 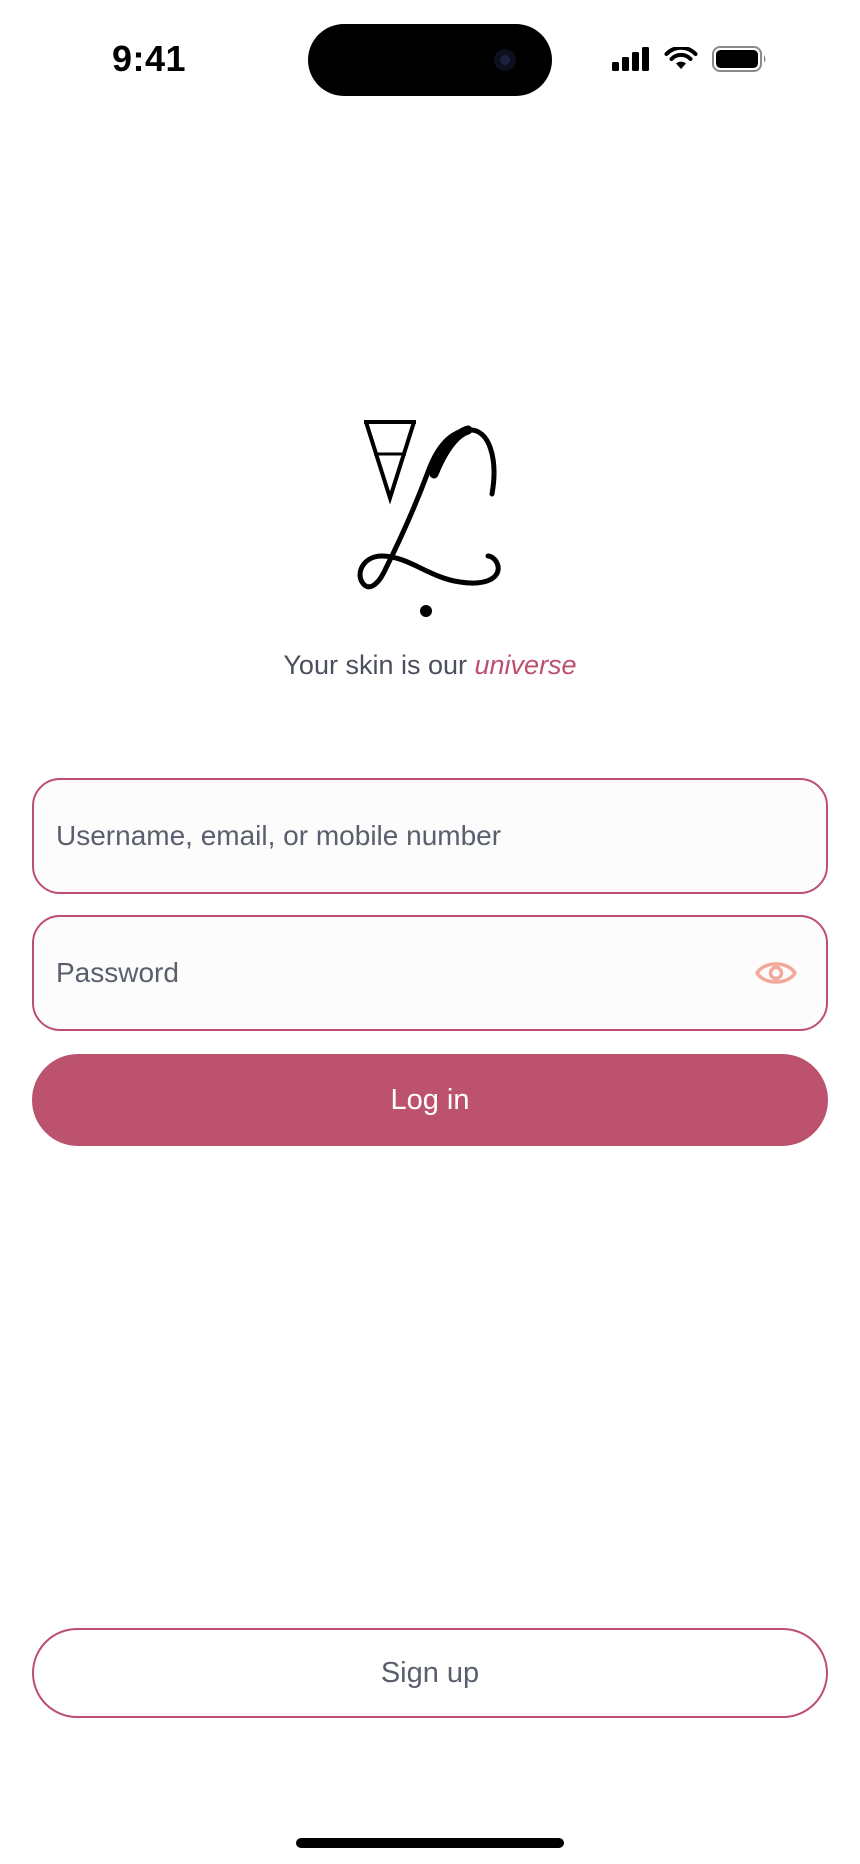 I want to click on dynamic-island, so click(x=430, y=60).